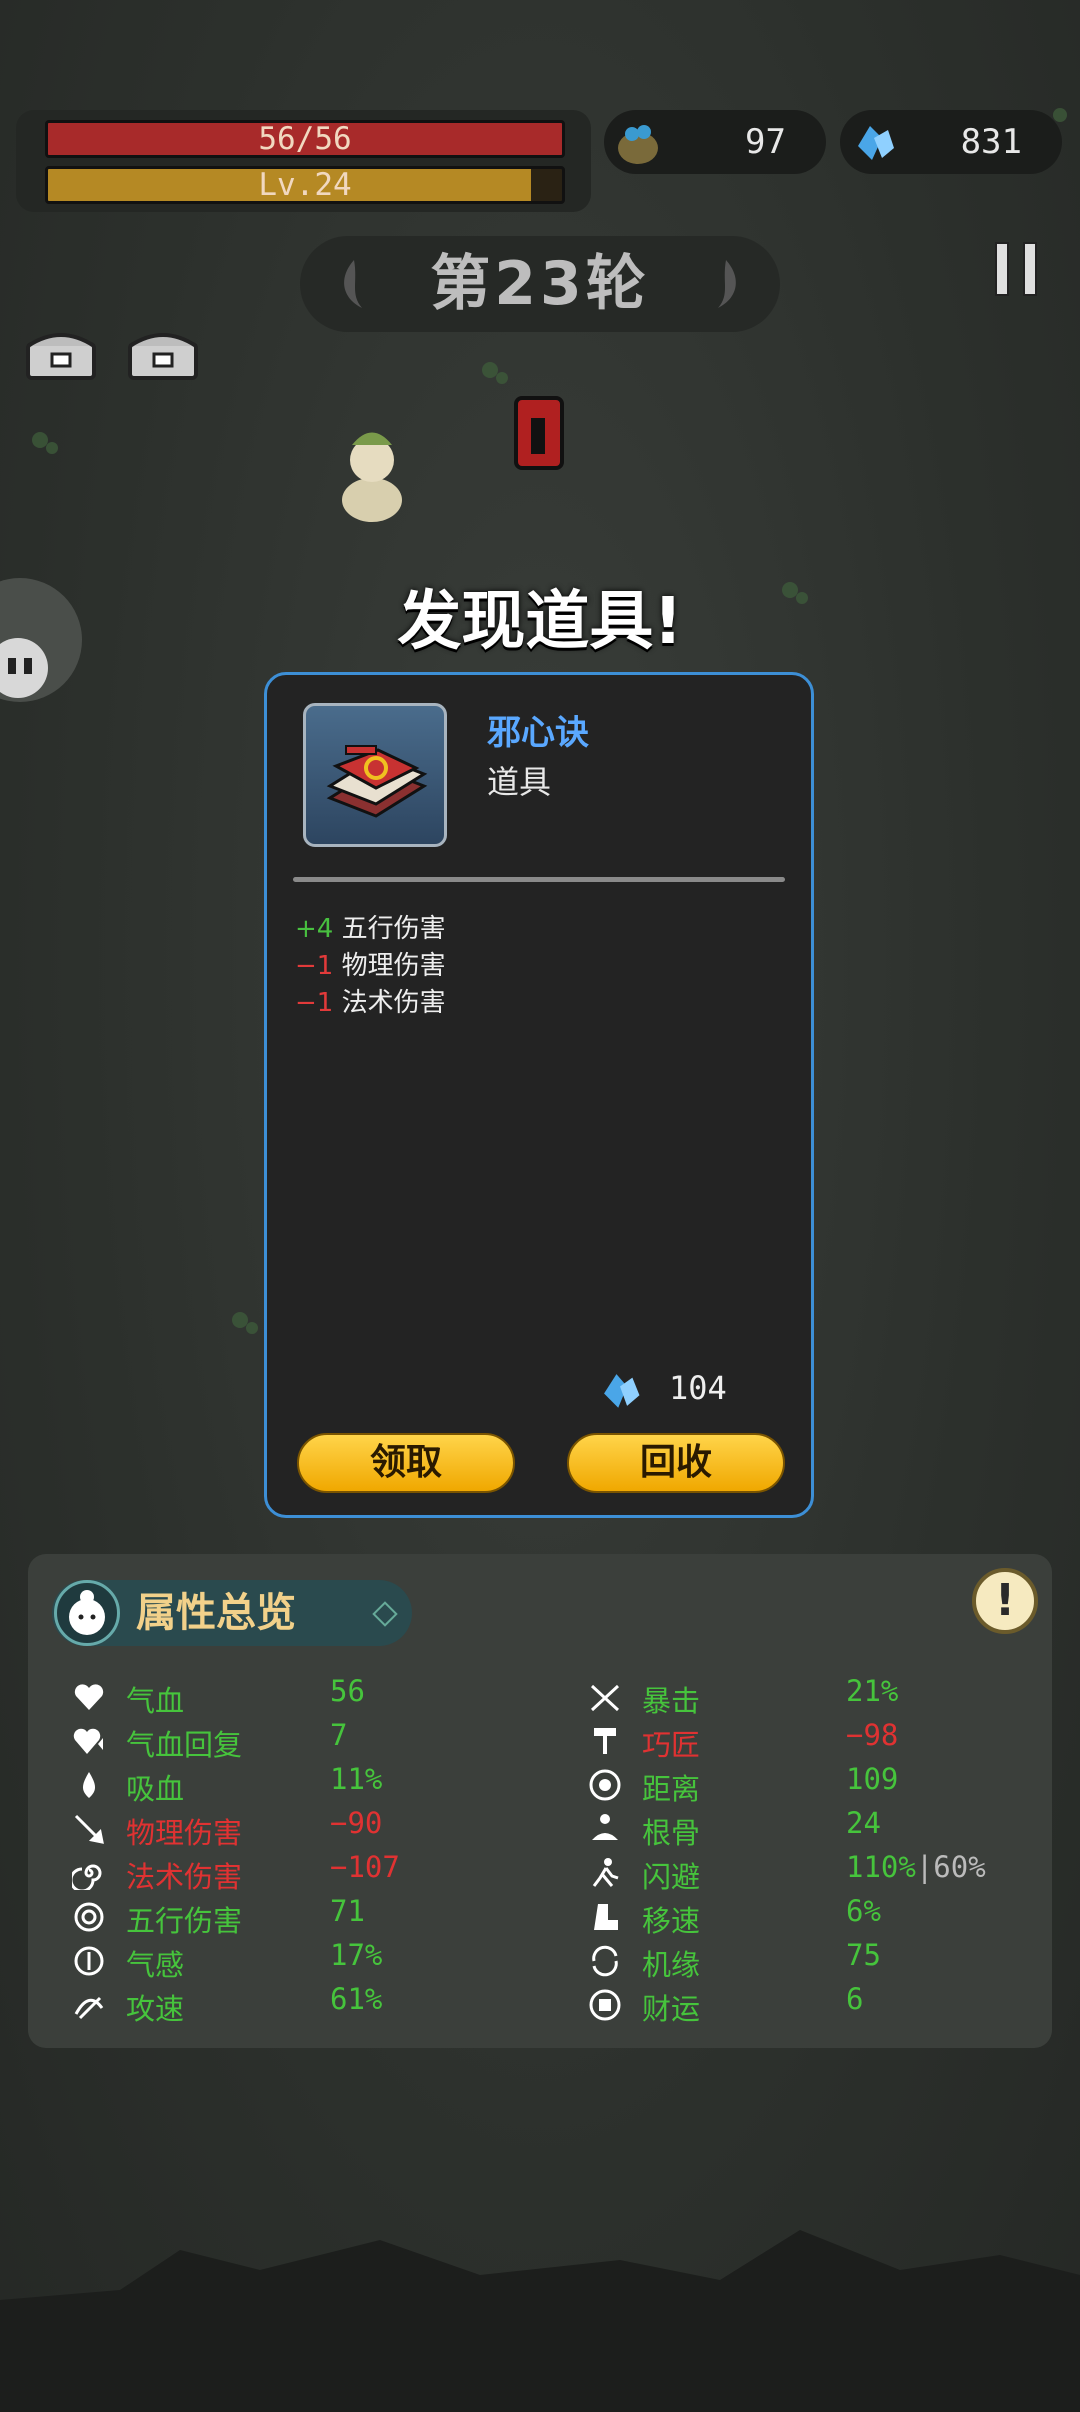 This screenshot has height=2412, width=1080. Describe the element at coordinates (813, 2004) in the screenshot. I see `stat-row: 财运 6` at that location.